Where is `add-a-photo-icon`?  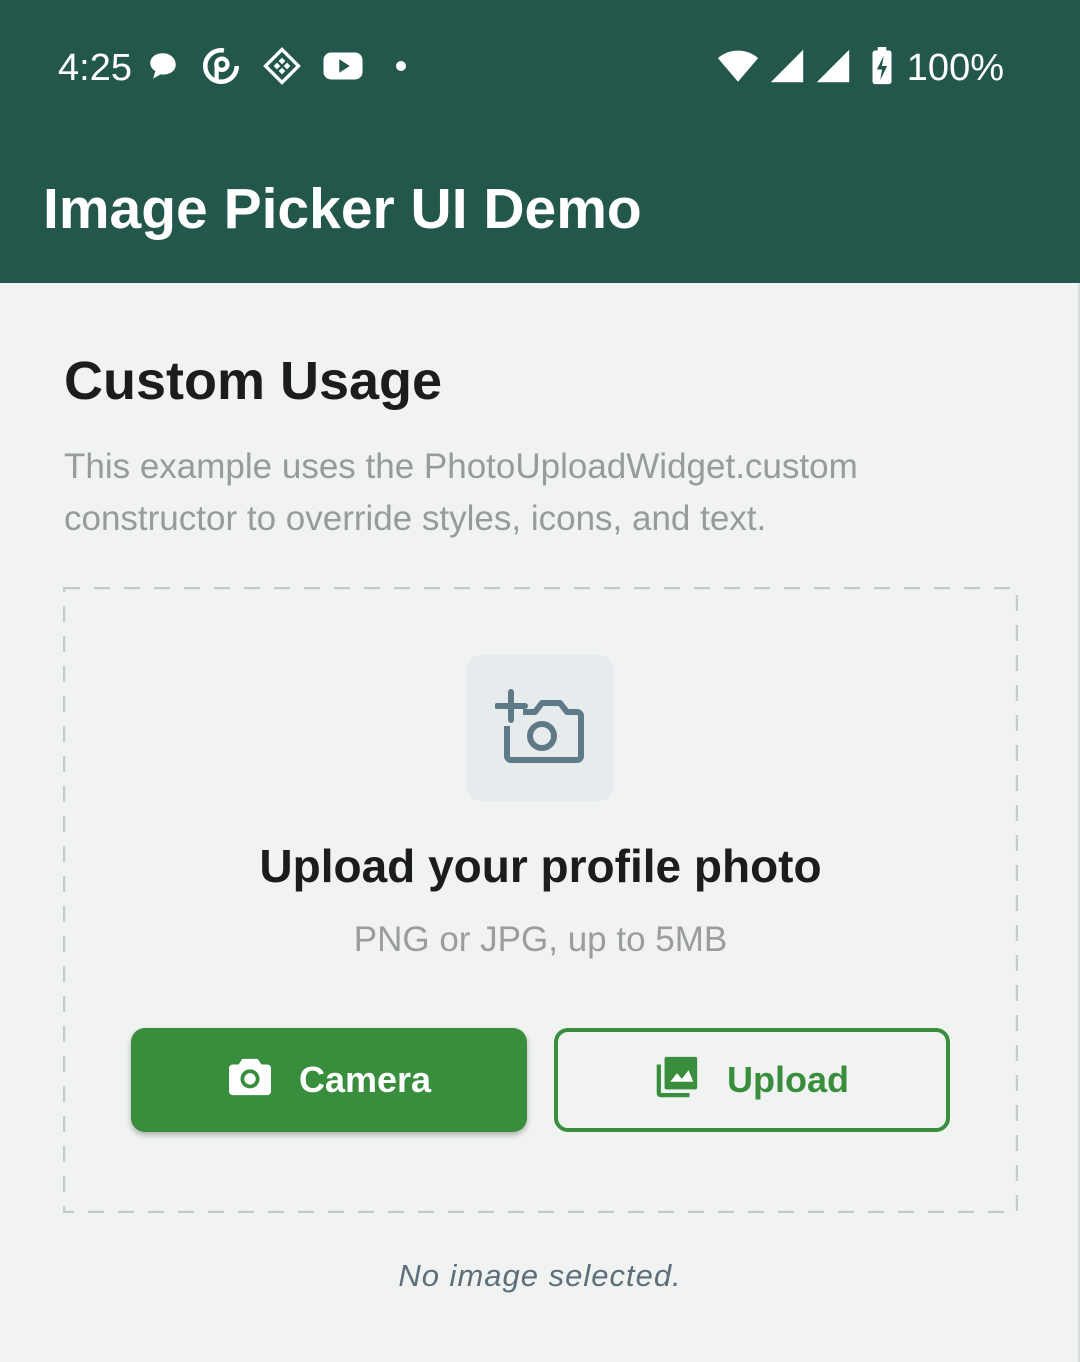 add-a-photo-icon is located at coordinates (539, 728).